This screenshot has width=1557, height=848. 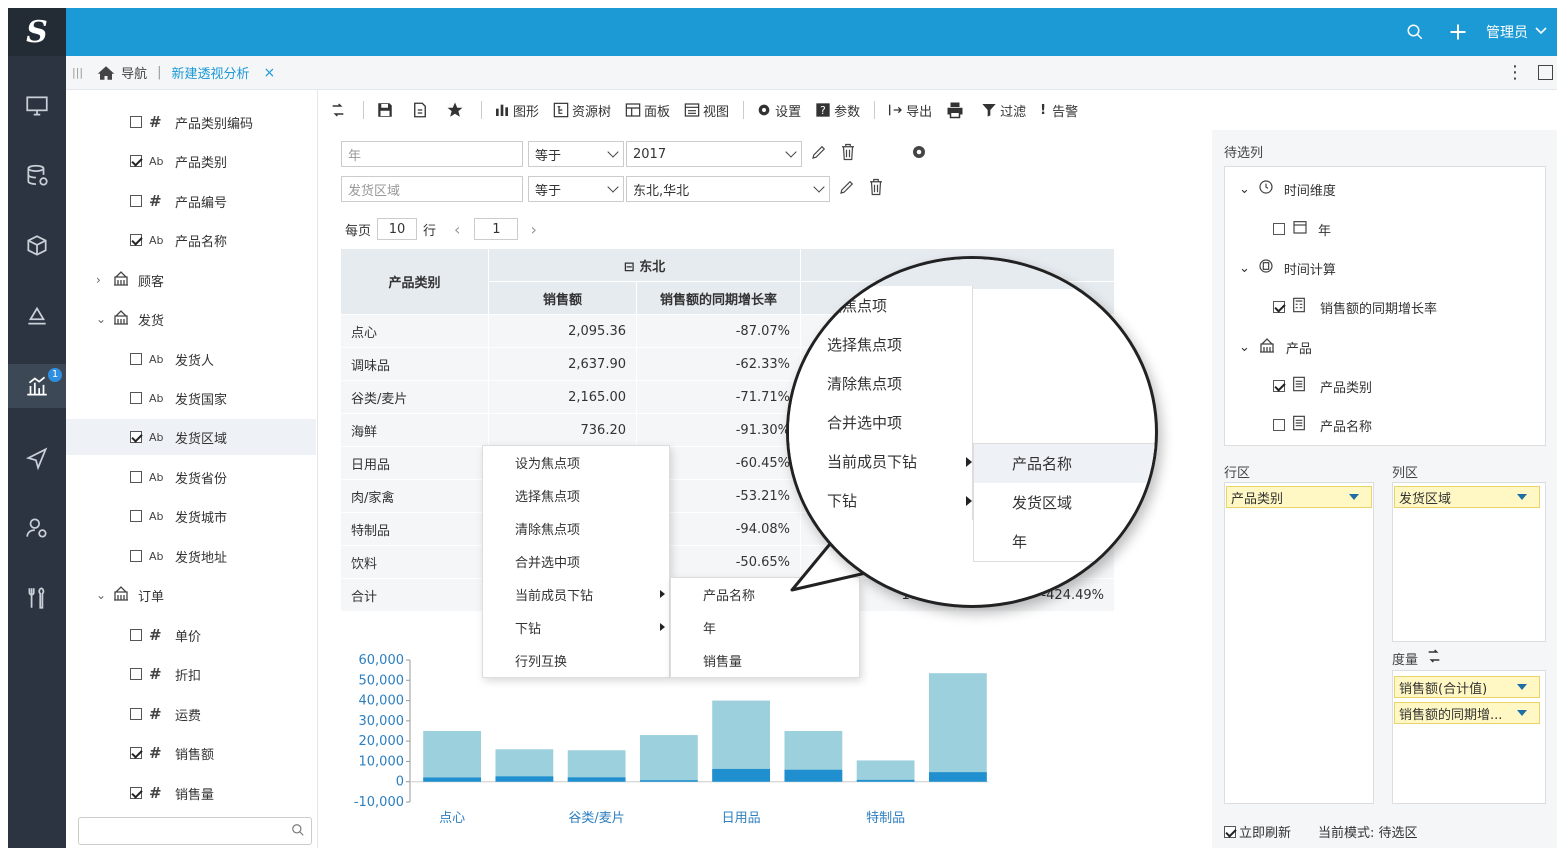 I want to click on cell: -62.33%, so click(x=718, y=364).